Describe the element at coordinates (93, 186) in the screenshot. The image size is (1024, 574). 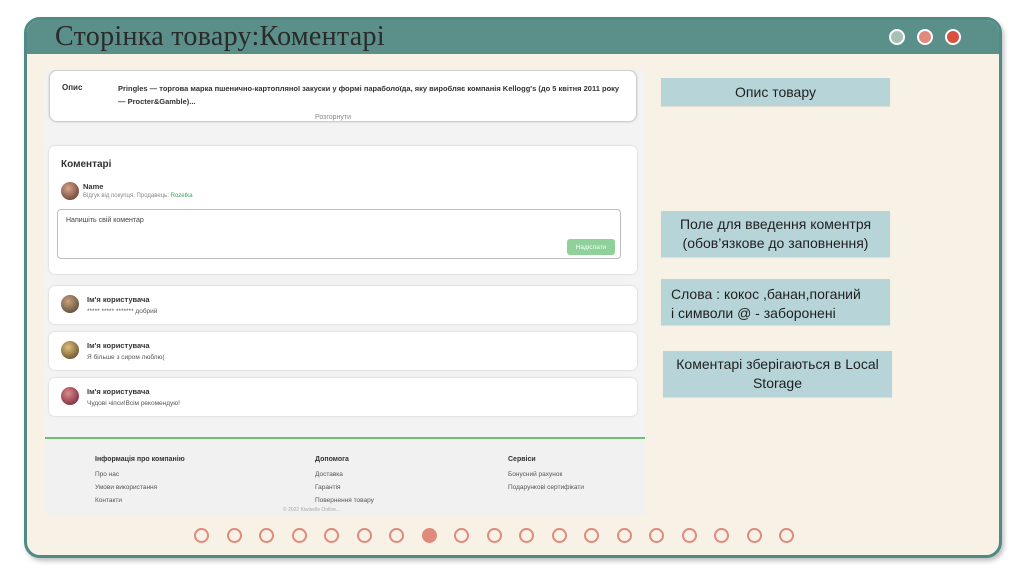
I see `author-name: Name` at that location.